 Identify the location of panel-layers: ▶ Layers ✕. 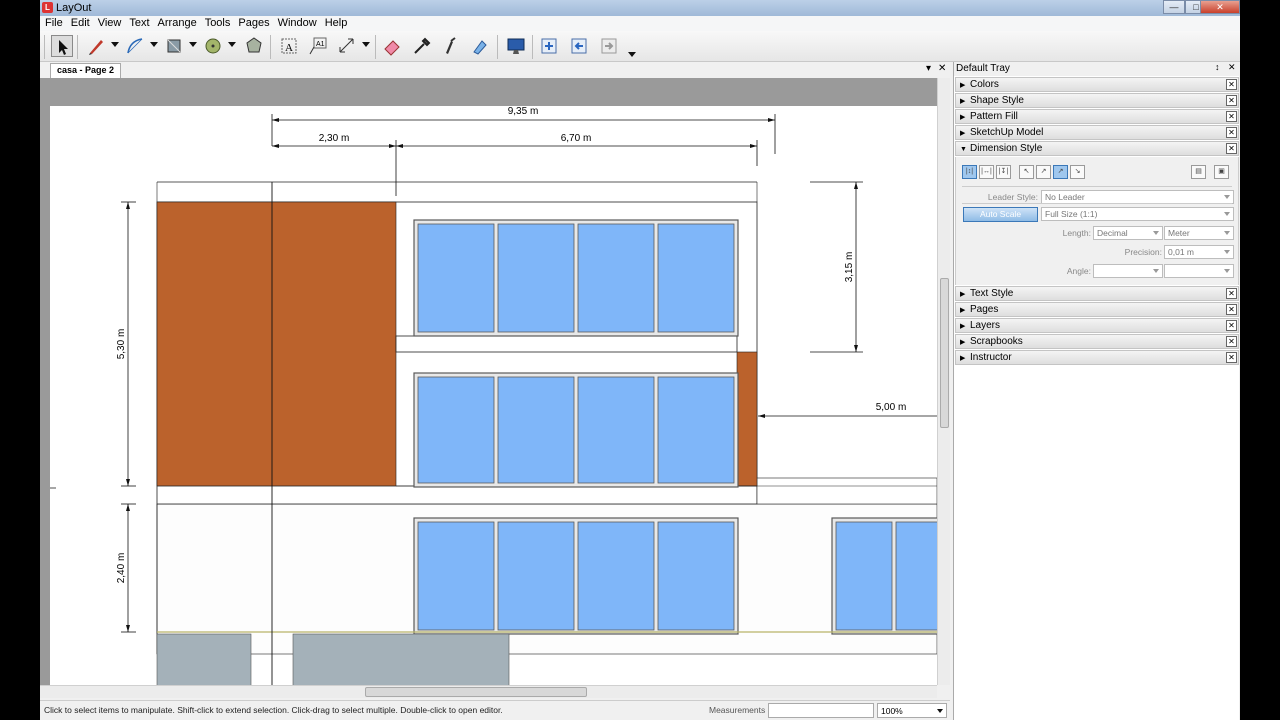
(1097, 325).